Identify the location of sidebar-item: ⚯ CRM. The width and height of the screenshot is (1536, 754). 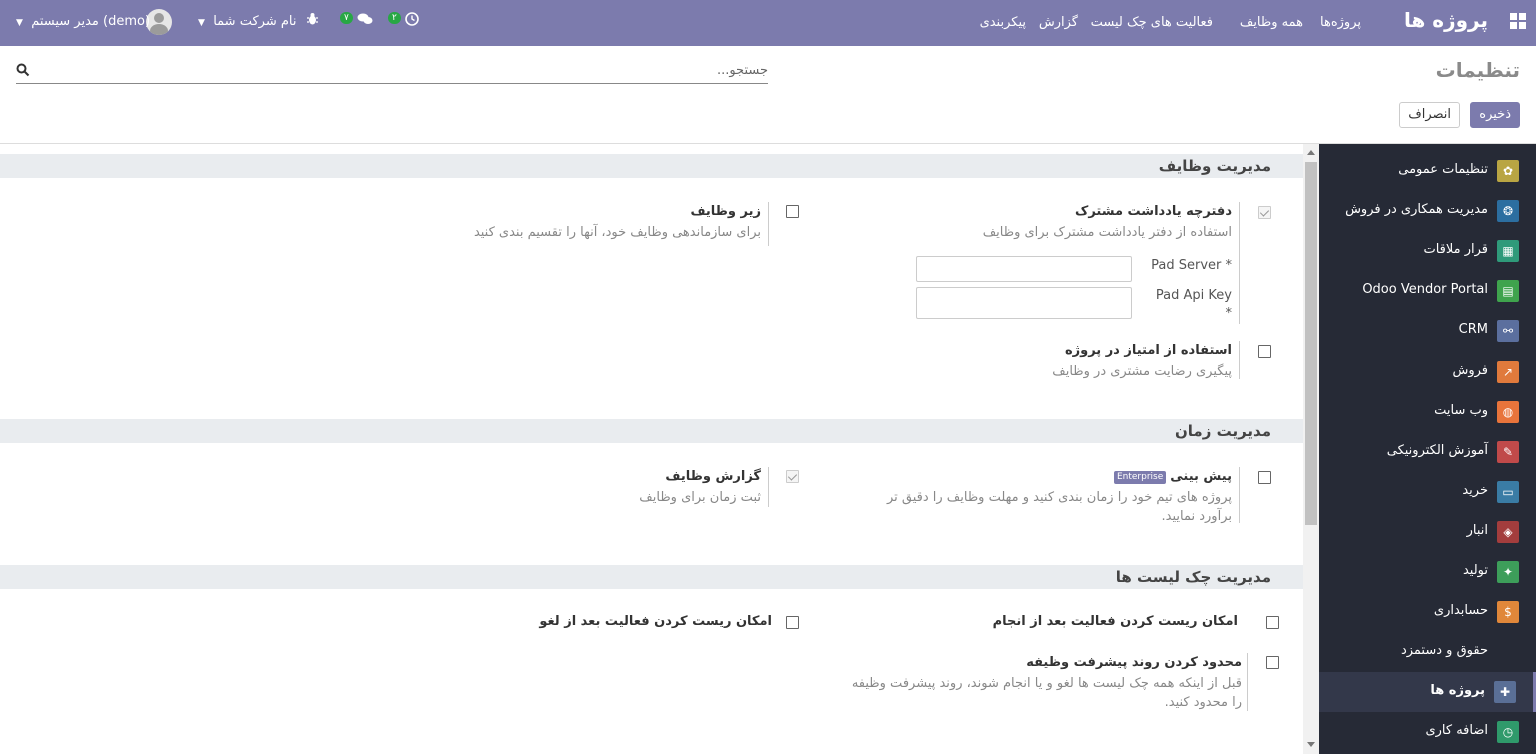
(1427, 331).